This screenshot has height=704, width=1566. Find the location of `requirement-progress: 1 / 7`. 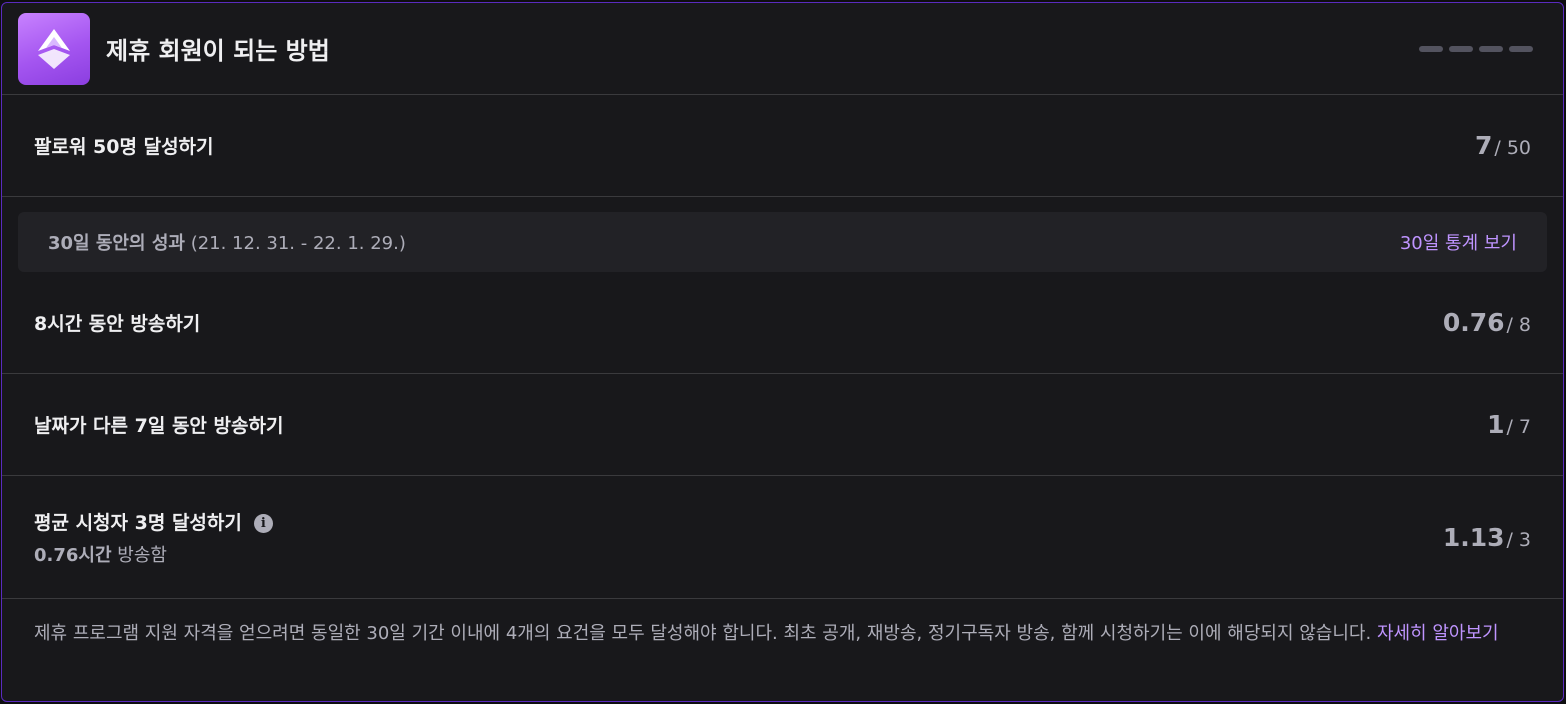

requirement-progress: 1 / 7 is located at coordinates (1509, 424).